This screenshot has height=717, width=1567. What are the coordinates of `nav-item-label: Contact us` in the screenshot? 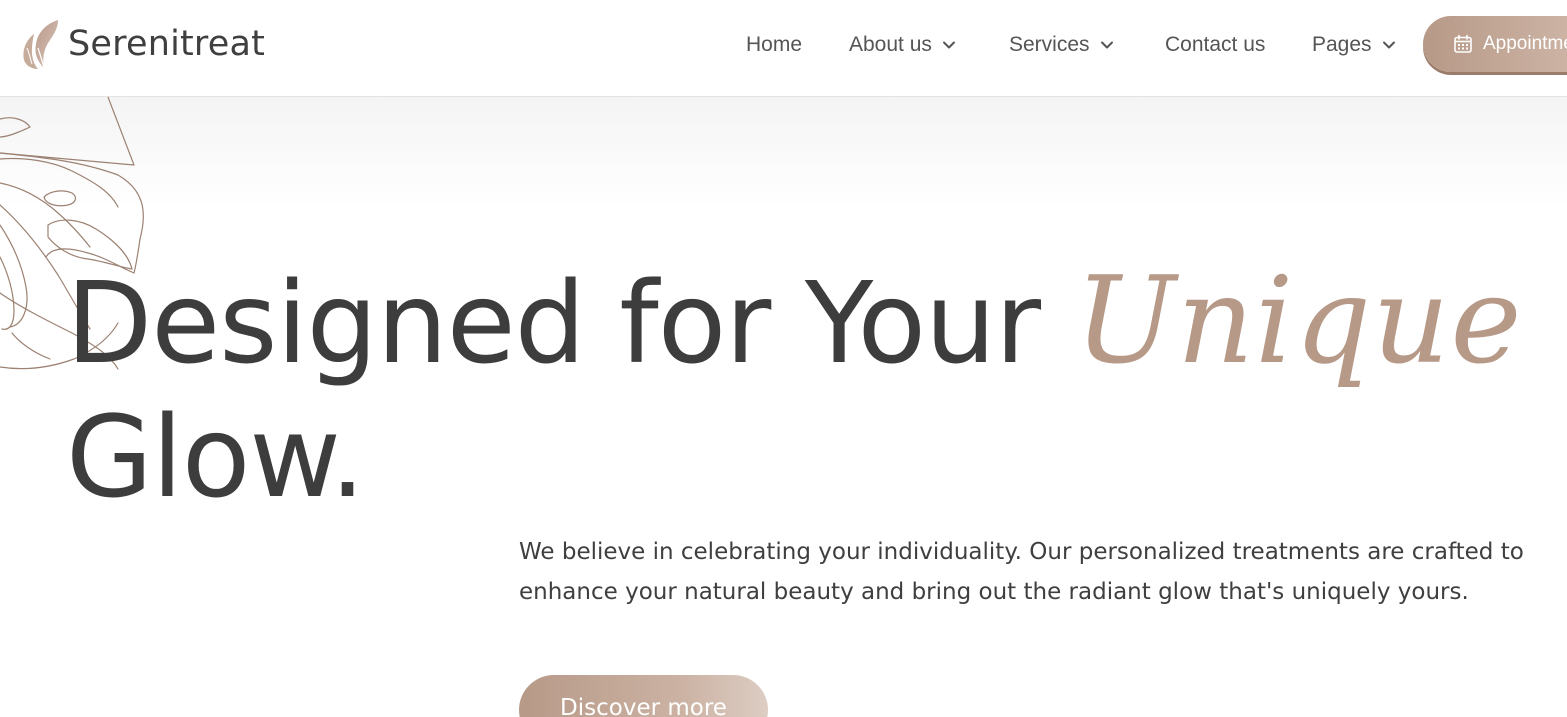 It's located at (1215, 44).